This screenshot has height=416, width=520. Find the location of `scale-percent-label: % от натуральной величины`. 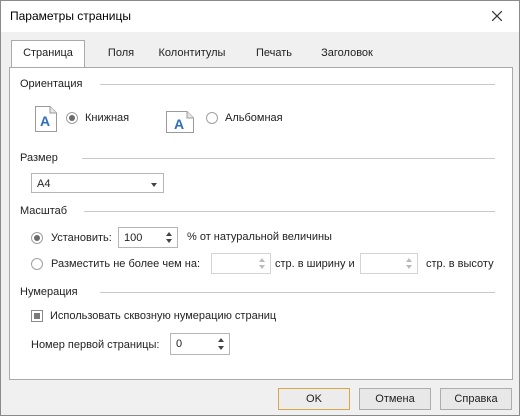

scale-percent-label: % от натуральной величины is located at coordinates (259, 237).